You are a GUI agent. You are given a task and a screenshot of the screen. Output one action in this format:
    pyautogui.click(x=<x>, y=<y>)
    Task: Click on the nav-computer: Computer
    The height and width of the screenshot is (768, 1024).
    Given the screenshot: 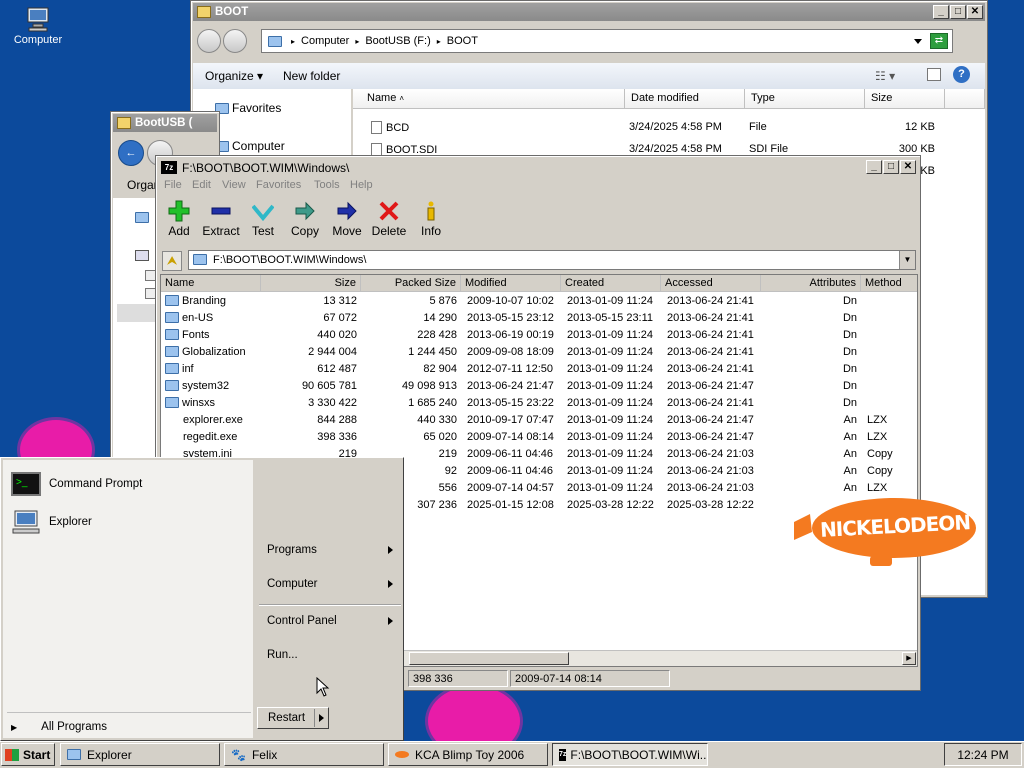 What is the action you would take?
    pyautogui.click(x=250, y=146)
    